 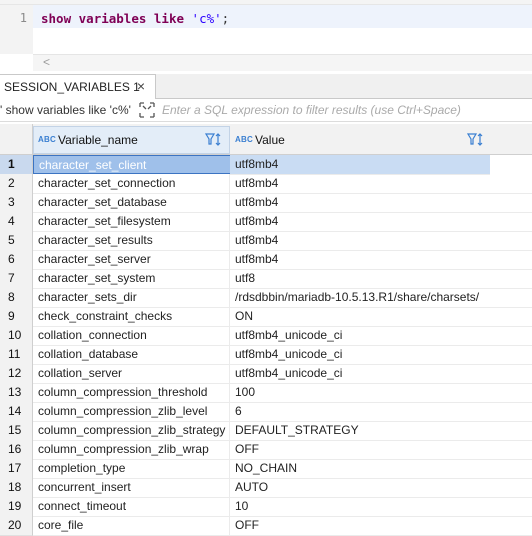 What do you see at coordinates (16, 279) in the screenshot?
I see `row-number: 7` at bounding box center [16, 279].